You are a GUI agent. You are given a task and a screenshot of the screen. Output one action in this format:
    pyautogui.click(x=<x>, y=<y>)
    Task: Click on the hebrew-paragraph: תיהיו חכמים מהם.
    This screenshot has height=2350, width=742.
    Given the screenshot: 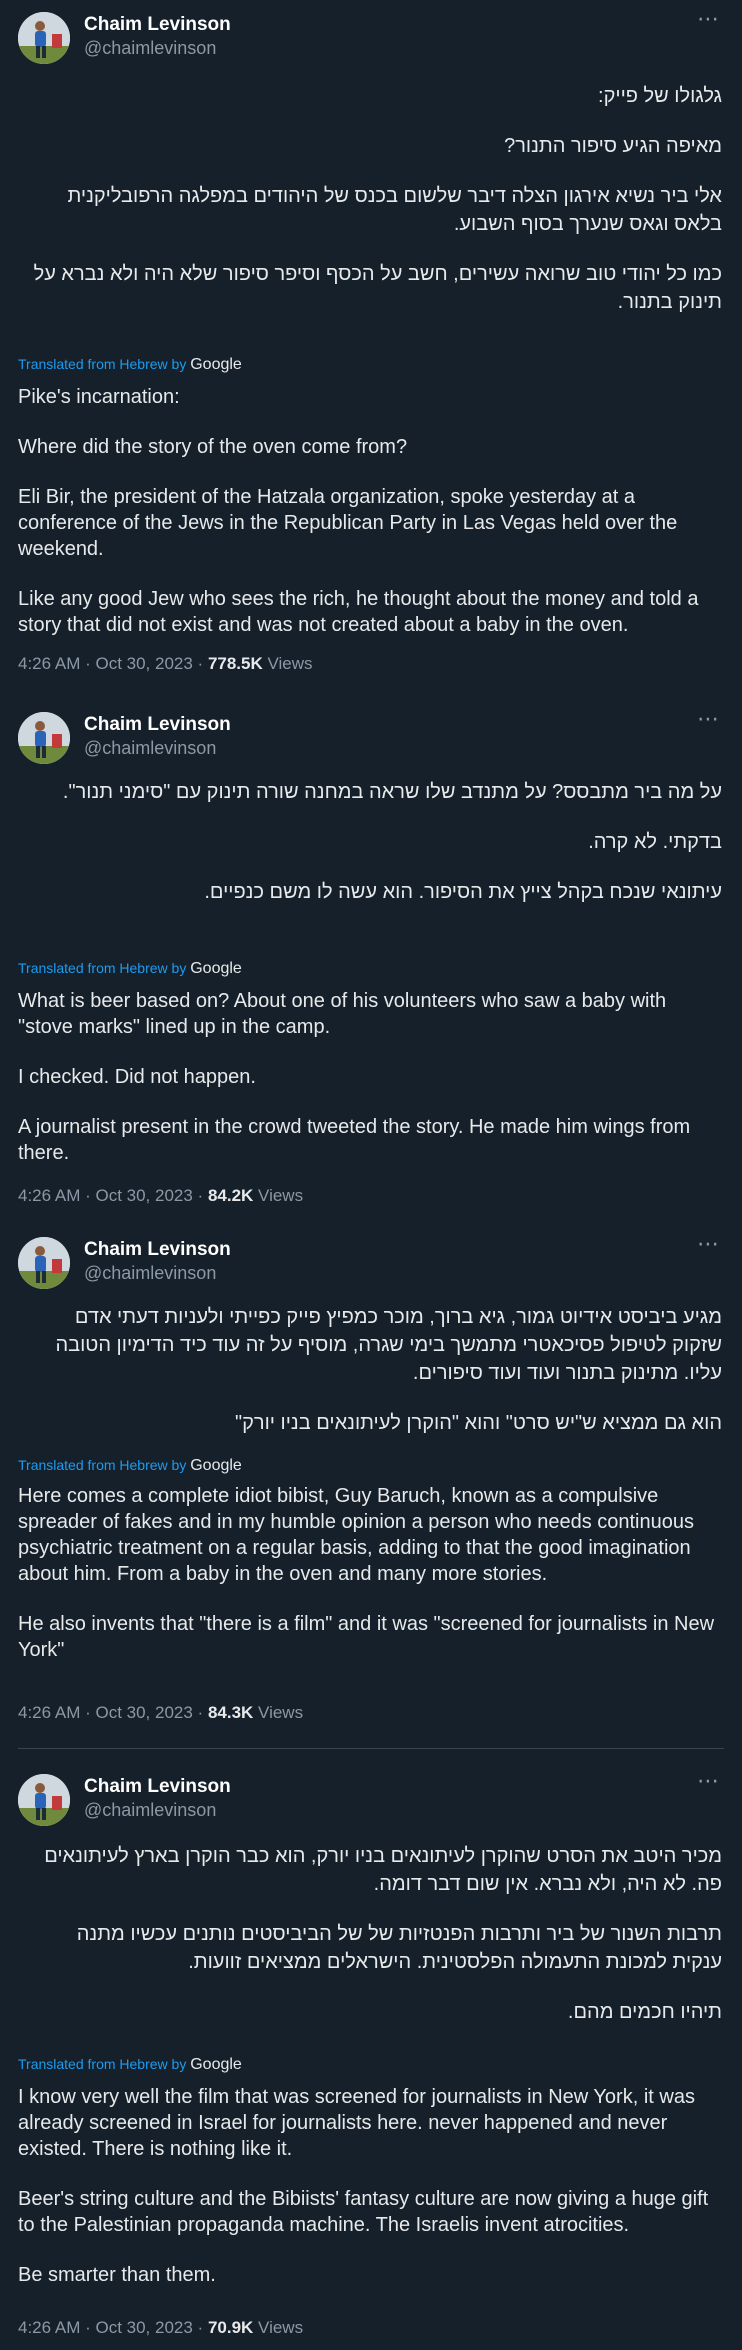 What is the action you would take?
    pyautogui.click(x=644, y=2012)
    